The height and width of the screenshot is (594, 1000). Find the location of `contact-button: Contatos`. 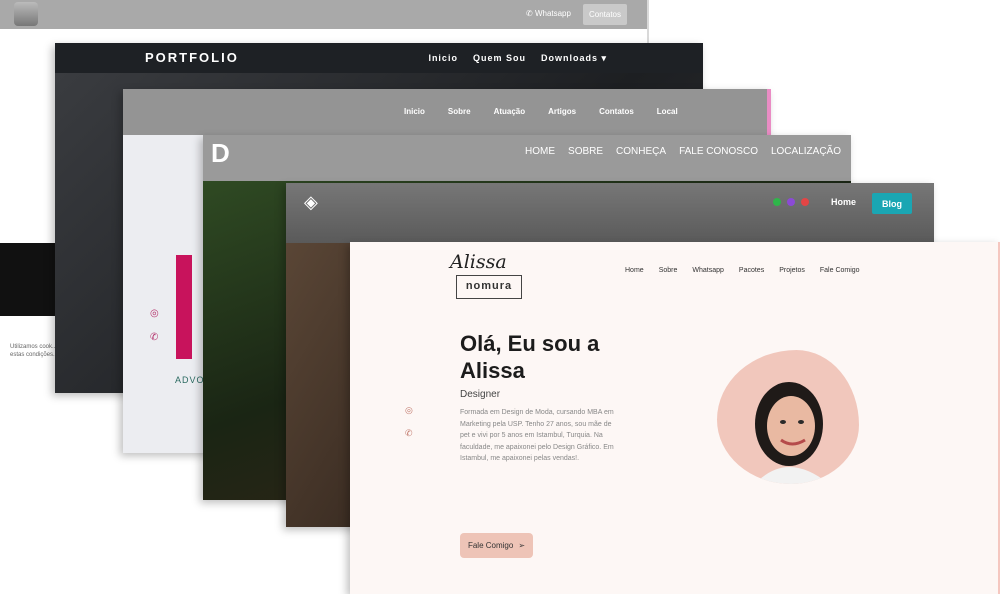

contact-button: Contatos is located at coordinates (605, 14).